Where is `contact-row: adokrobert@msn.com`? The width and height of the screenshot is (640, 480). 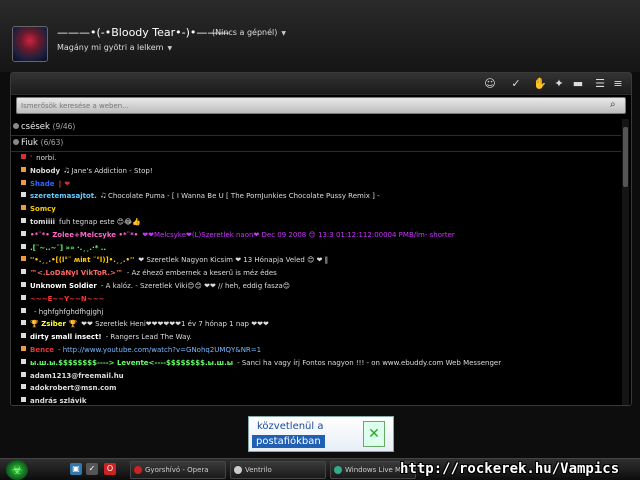
contact-row: adokrobert@msn.com is located at coordinates (321, 388).